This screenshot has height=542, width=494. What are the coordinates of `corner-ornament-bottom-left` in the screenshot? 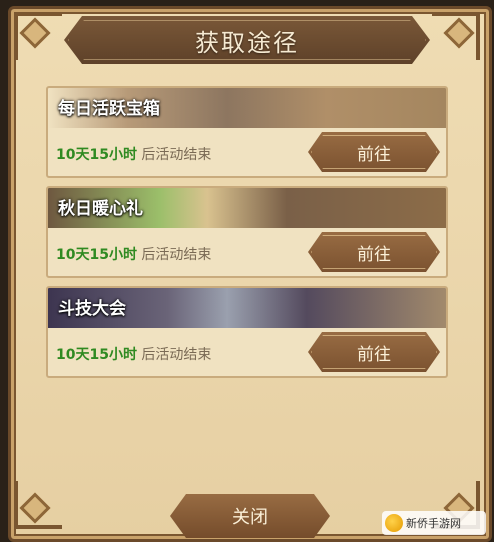 It's located at (38, 505).